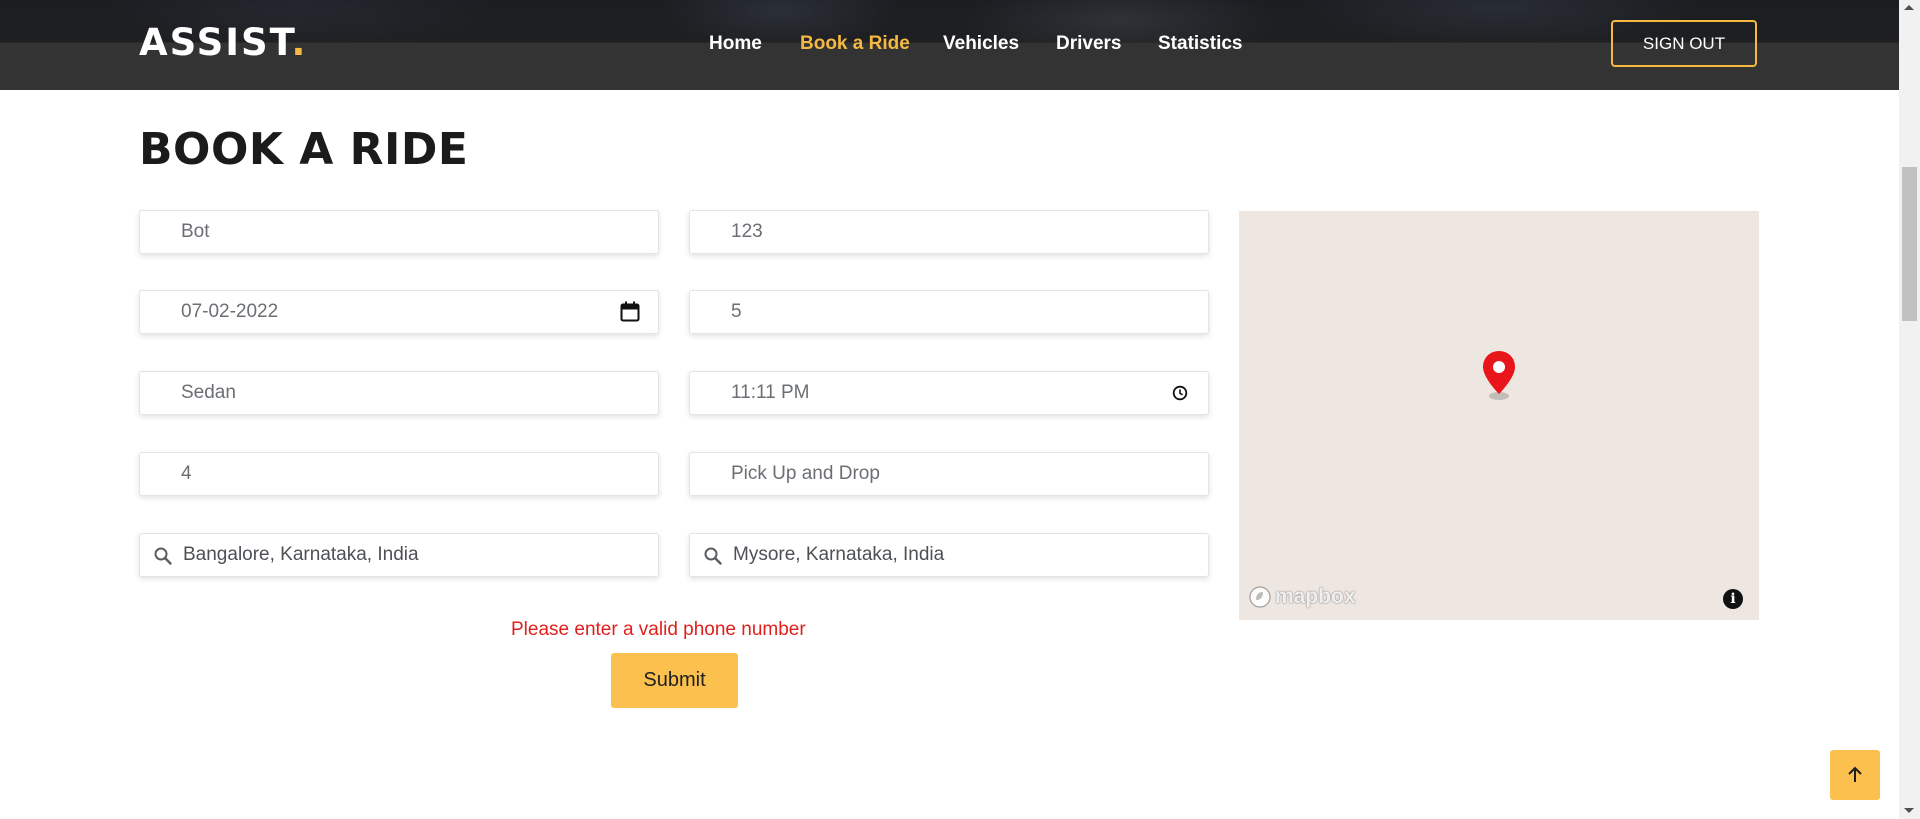 The width and height of the screenshot is (1920, 819). Describe the element at coordinates (674, 680) in the screenshot. I see `submit-button: Submit` at that location.